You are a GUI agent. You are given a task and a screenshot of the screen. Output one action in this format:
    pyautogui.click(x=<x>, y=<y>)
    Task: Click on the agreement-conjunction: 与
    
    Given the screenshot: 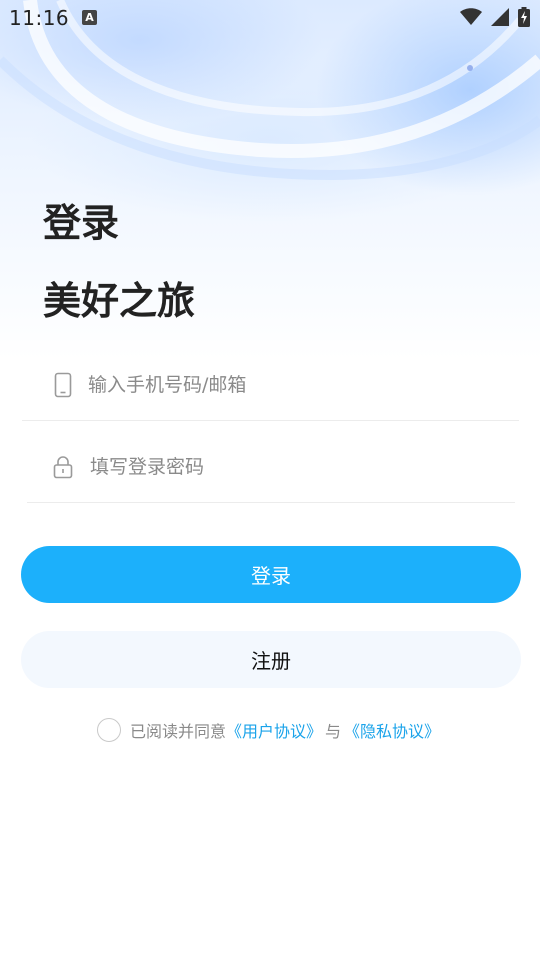 What is the action you would take?
    pyautogui.click(x=333, y=731)
    